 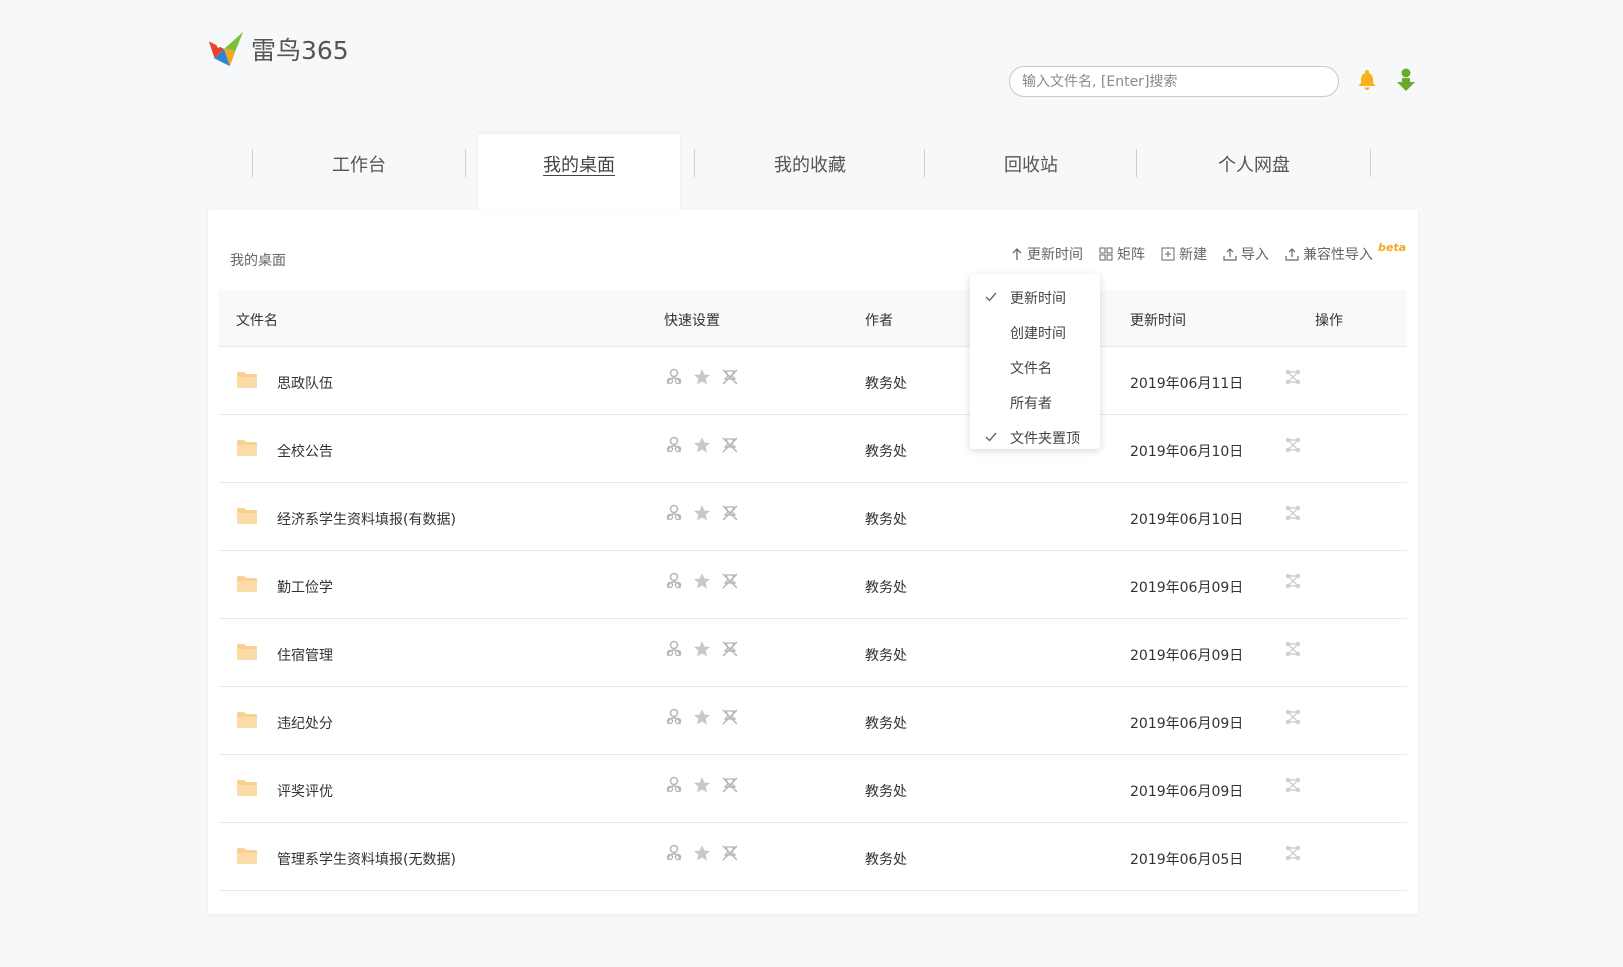 What do you see at coordinates (813, 653) in the screenshot?
I see `table-row: 住宿管理 教务处 2019年06月09日` at bounding box center [813, 653].